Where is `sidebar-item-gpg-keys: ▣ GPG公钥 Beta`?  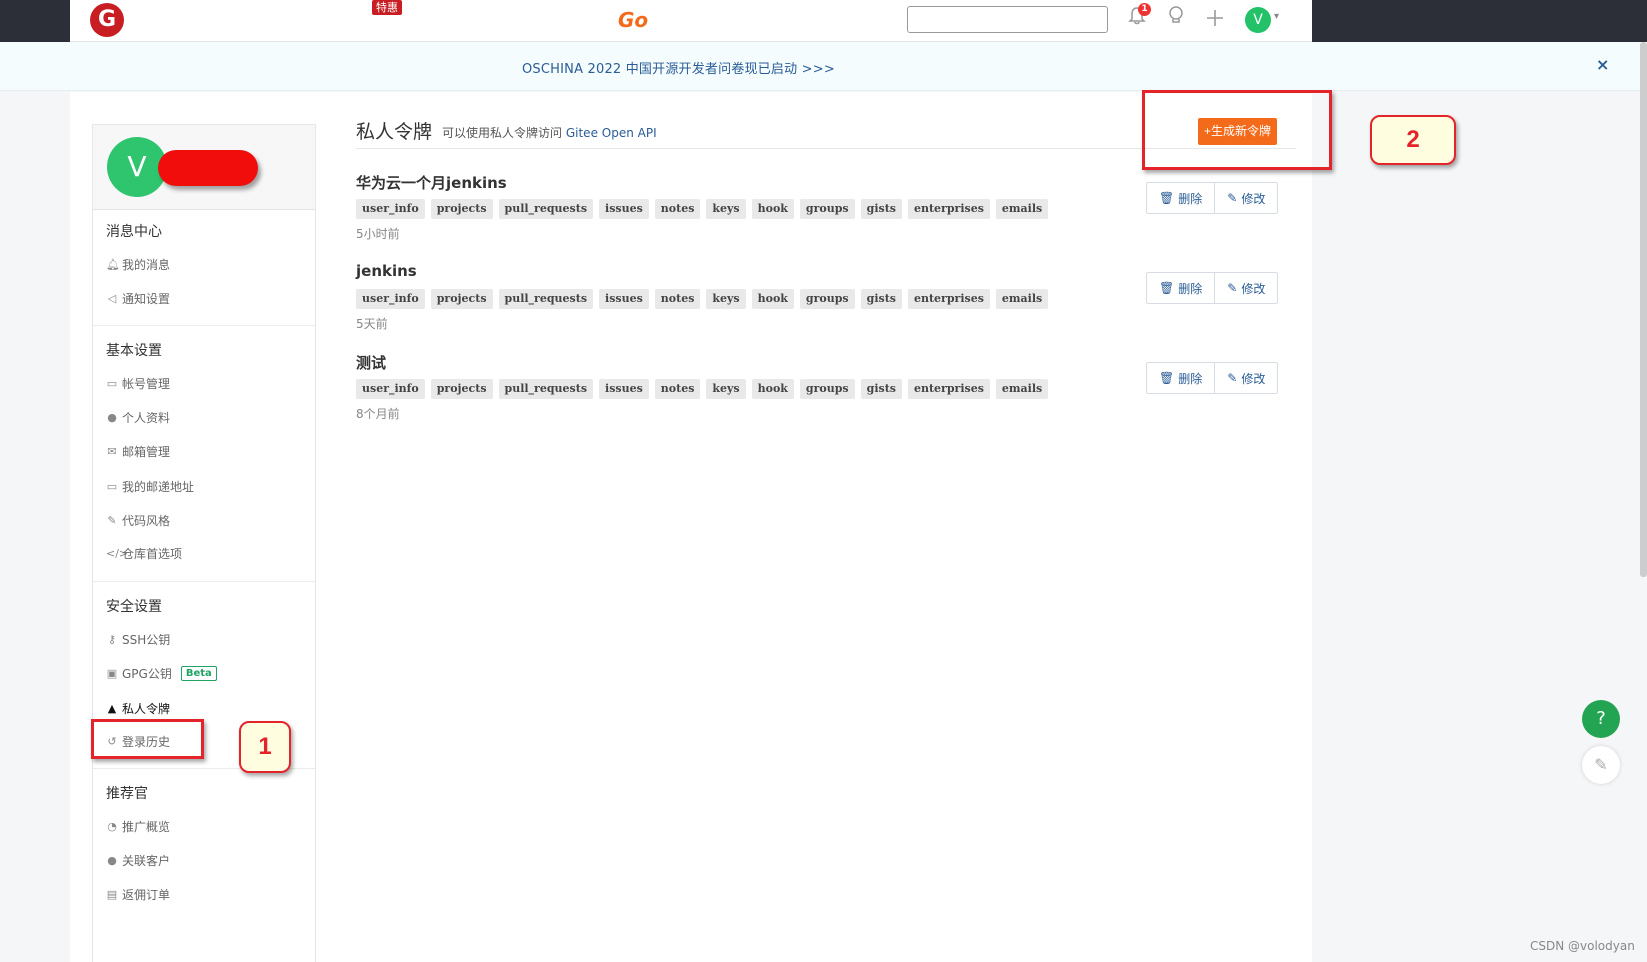
sidebar-item-gpg-keys: ▣ GPG公钥 Beta is located at coordinates (161, 673).